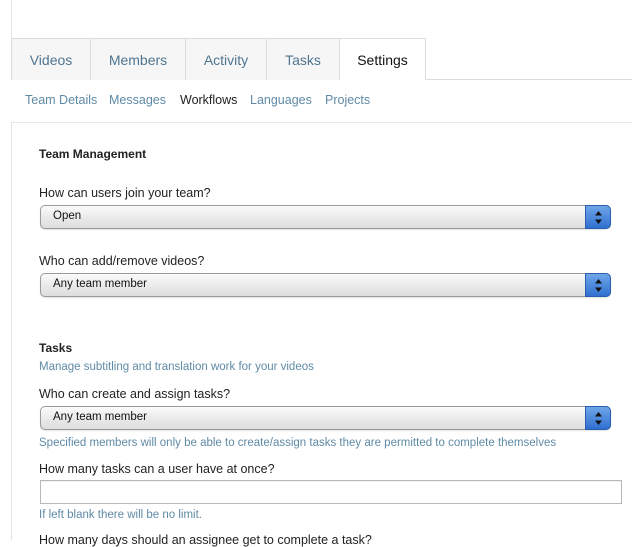  What do you see at coordinates (100, 417) in the screenshot?
I see `assign-tasks-value: Any team member` at bounding box center [100, 417].